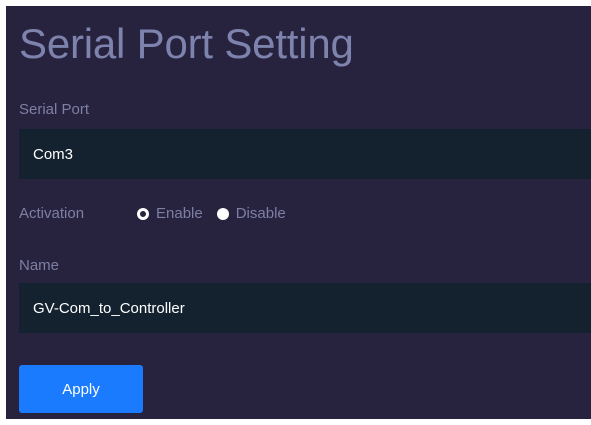 The image size is (591, 425). I want to click on radio-unchecked-icon, so click(222, 213).